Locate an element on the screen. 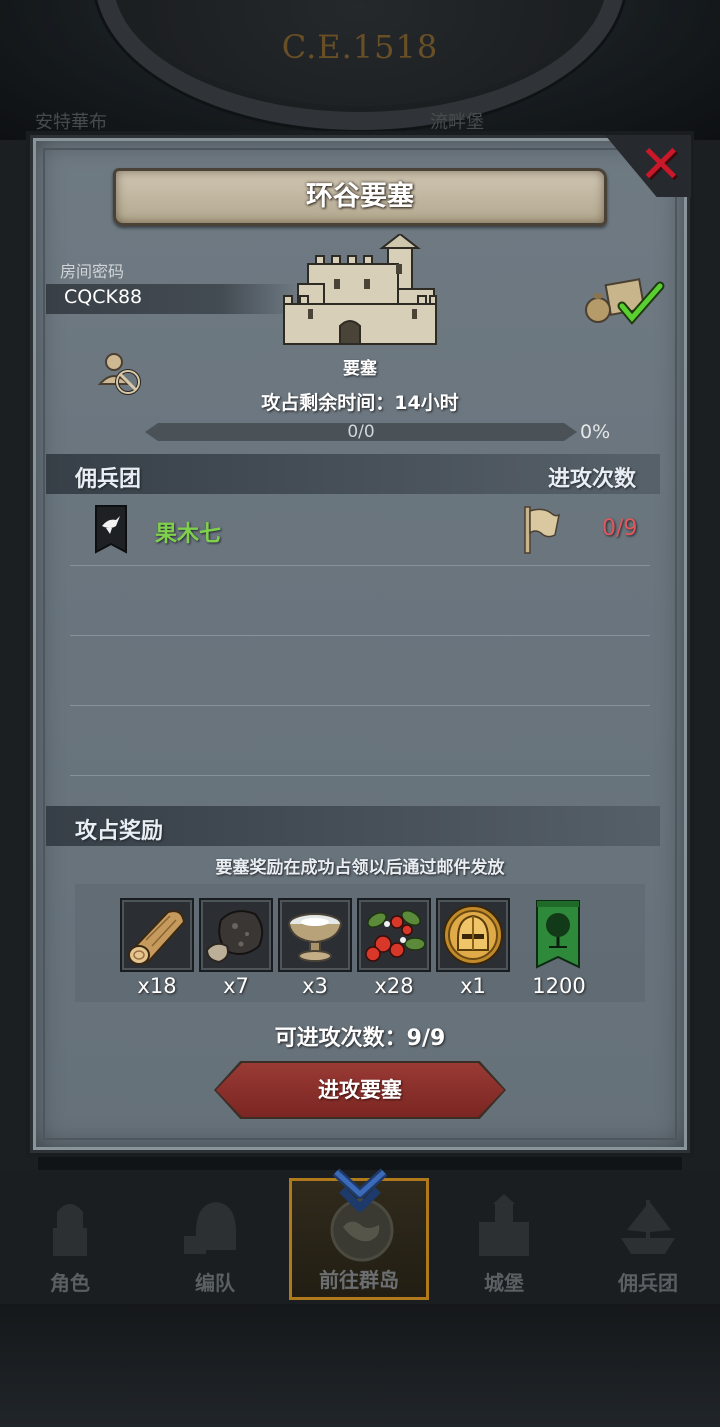 The image size is (720, 1427). reward-count-wood: x18 is located at coordinates (157, 986).